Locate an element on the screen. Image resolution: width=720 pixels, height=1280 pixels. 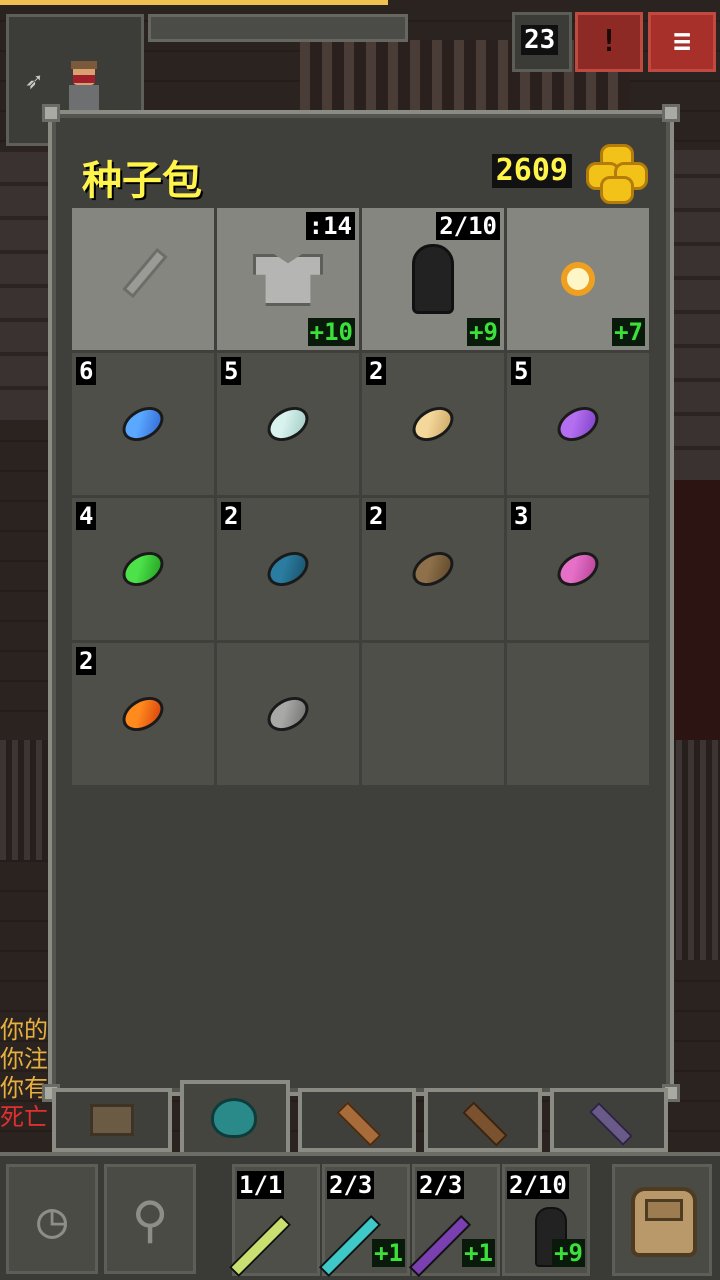
weapon-slot is located at coordinates (143, 279).